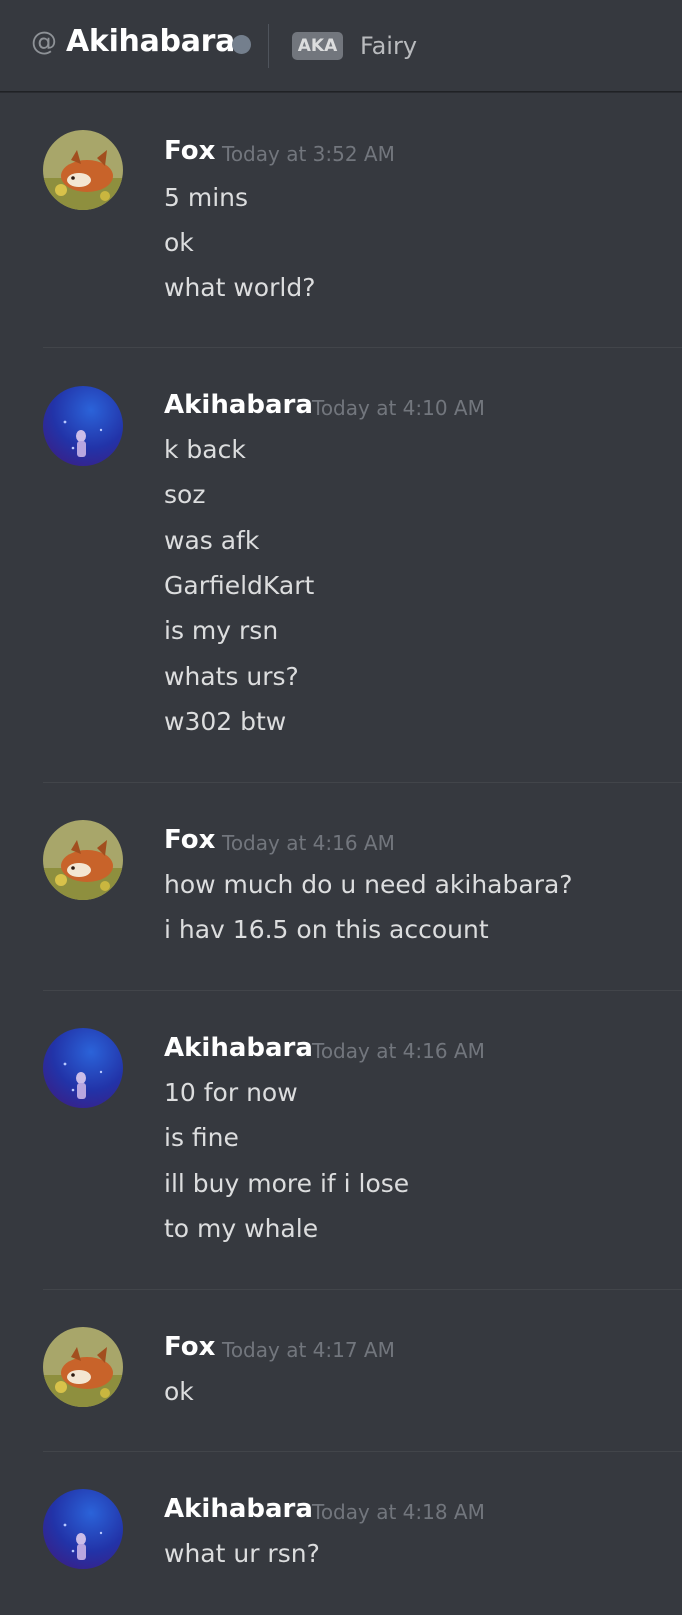  I want to click on message-timestamp: Today at 3:52 AM, so click(308, 154).